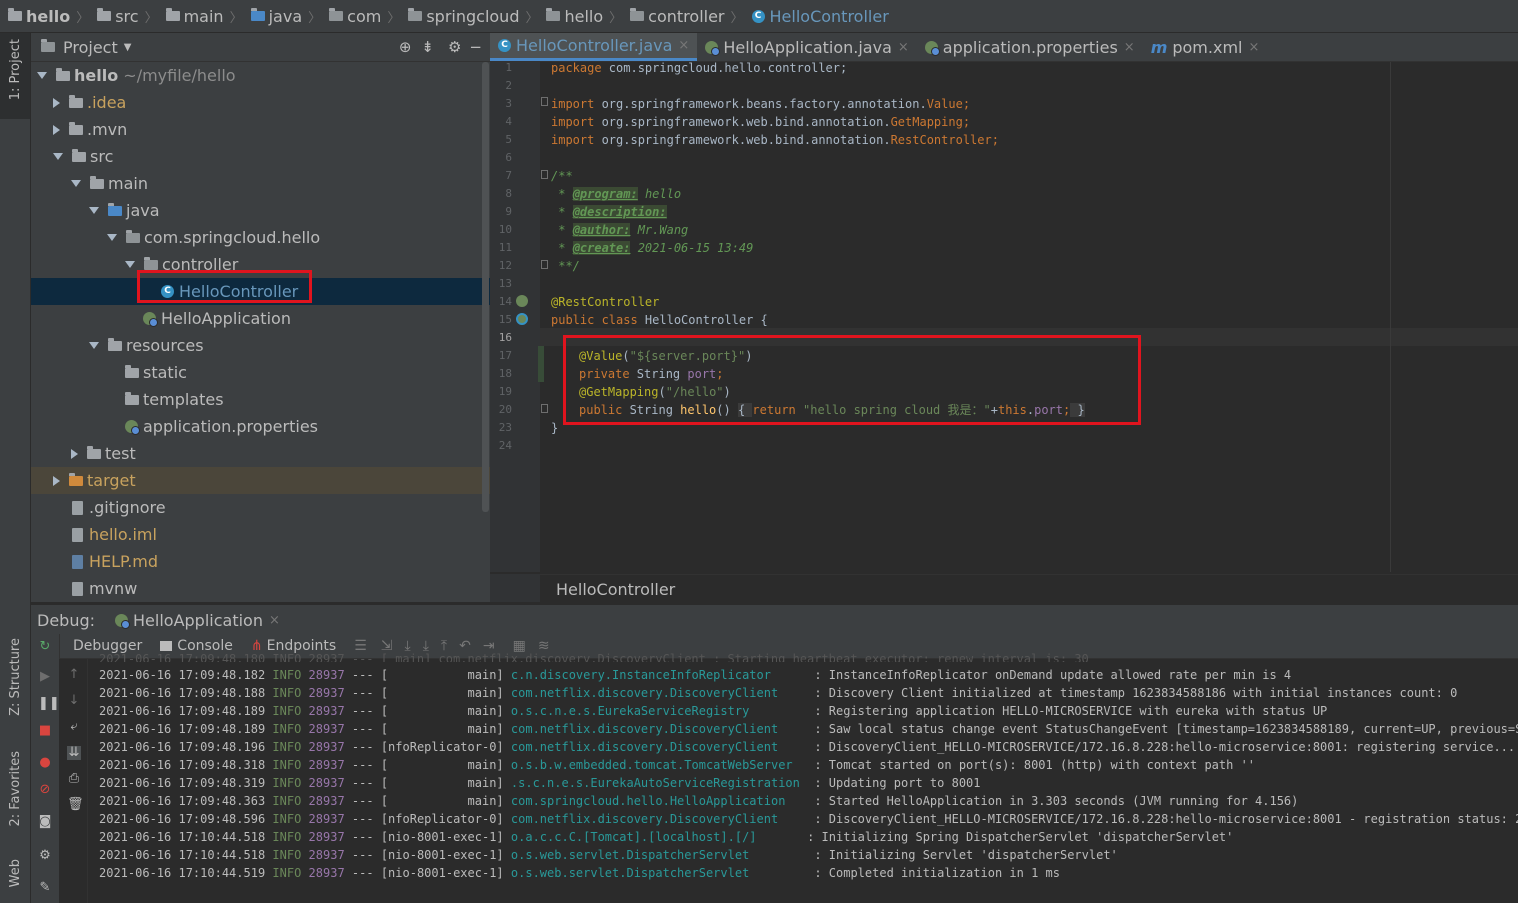 The height and width of the screenshot is (903, 1518). Describe the element at coordinates (74, 779) in the screenshot. I see `print-icon: ⎙` at that location.